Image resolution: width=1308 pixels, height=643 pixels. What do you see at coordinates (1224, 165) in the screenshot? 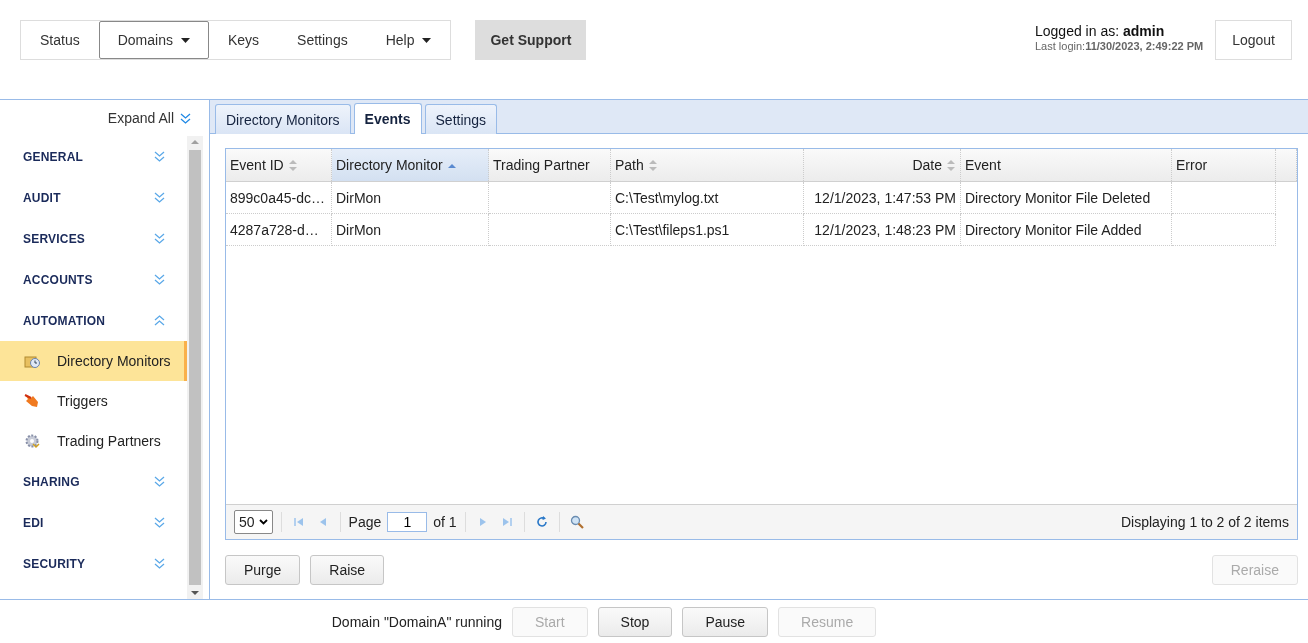
I see `column-header: Error` at bounding box center [1224, 165].